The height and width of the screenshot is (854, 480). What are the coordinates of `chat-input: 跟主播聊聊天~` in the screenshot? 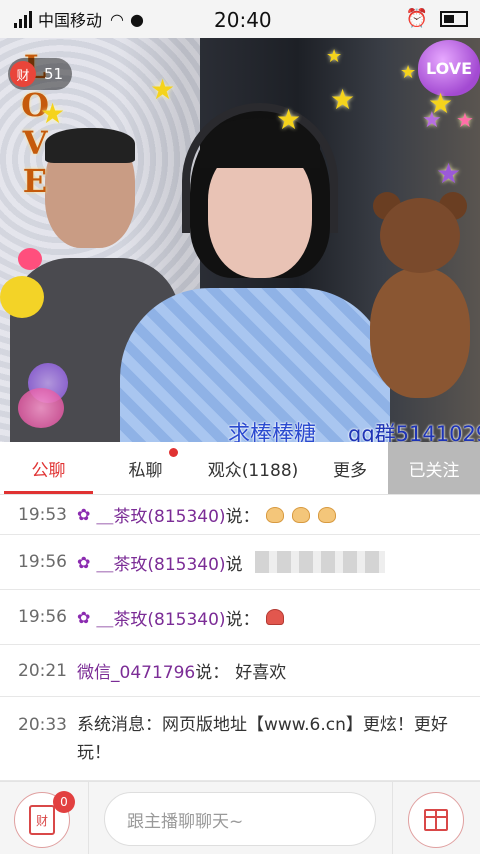 It's located at (240, 819).